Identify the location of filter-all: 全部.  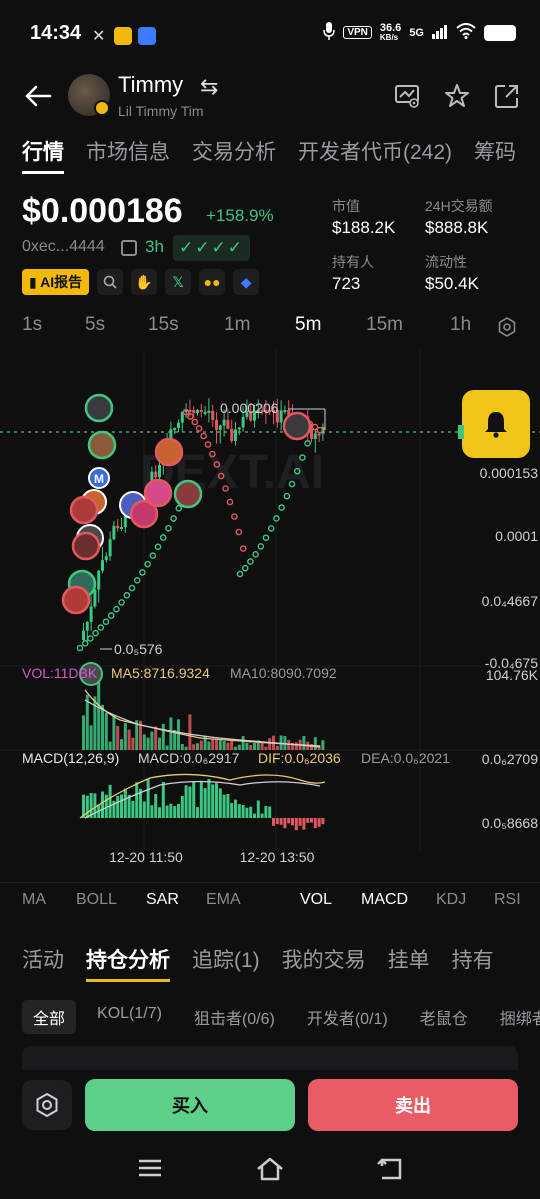
(49, 1017).